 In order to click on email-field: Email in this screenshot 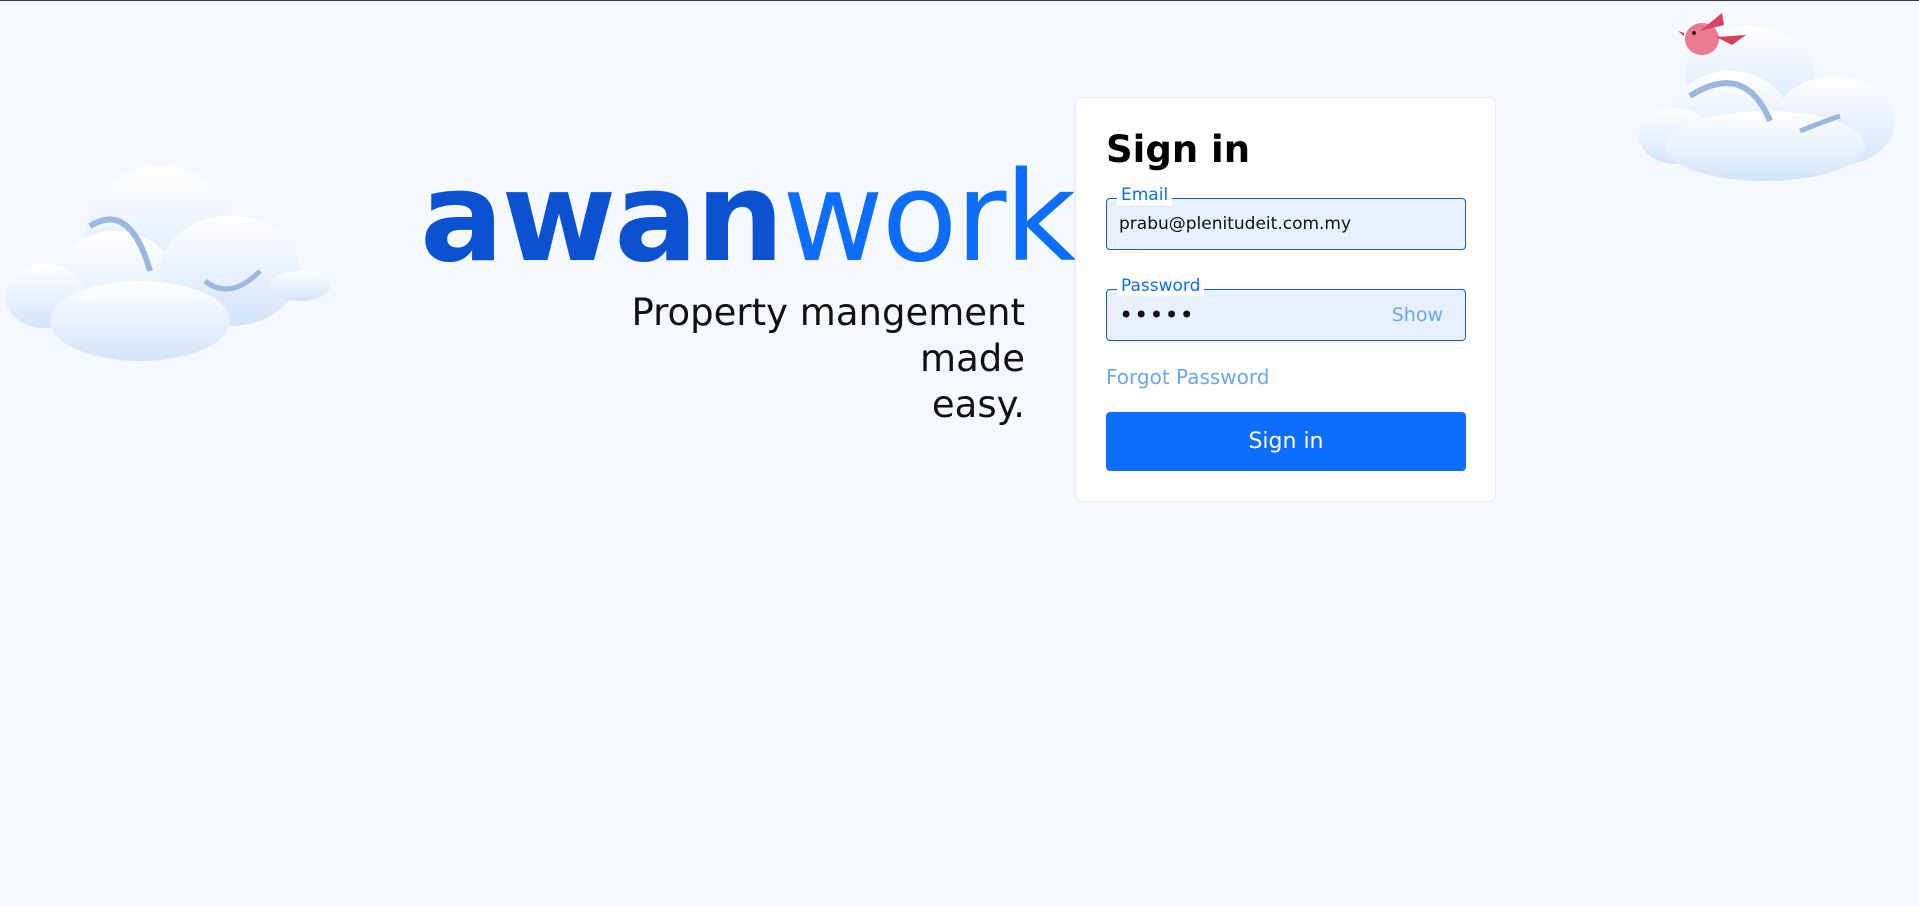, I will do `click(1286, 217)`.